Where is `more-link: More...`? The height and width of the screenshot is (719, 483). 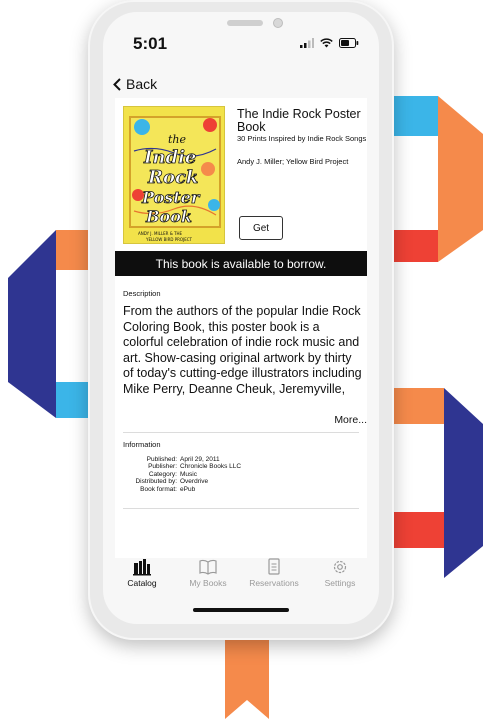
more-link: More... is located at coordinates (350, 420).